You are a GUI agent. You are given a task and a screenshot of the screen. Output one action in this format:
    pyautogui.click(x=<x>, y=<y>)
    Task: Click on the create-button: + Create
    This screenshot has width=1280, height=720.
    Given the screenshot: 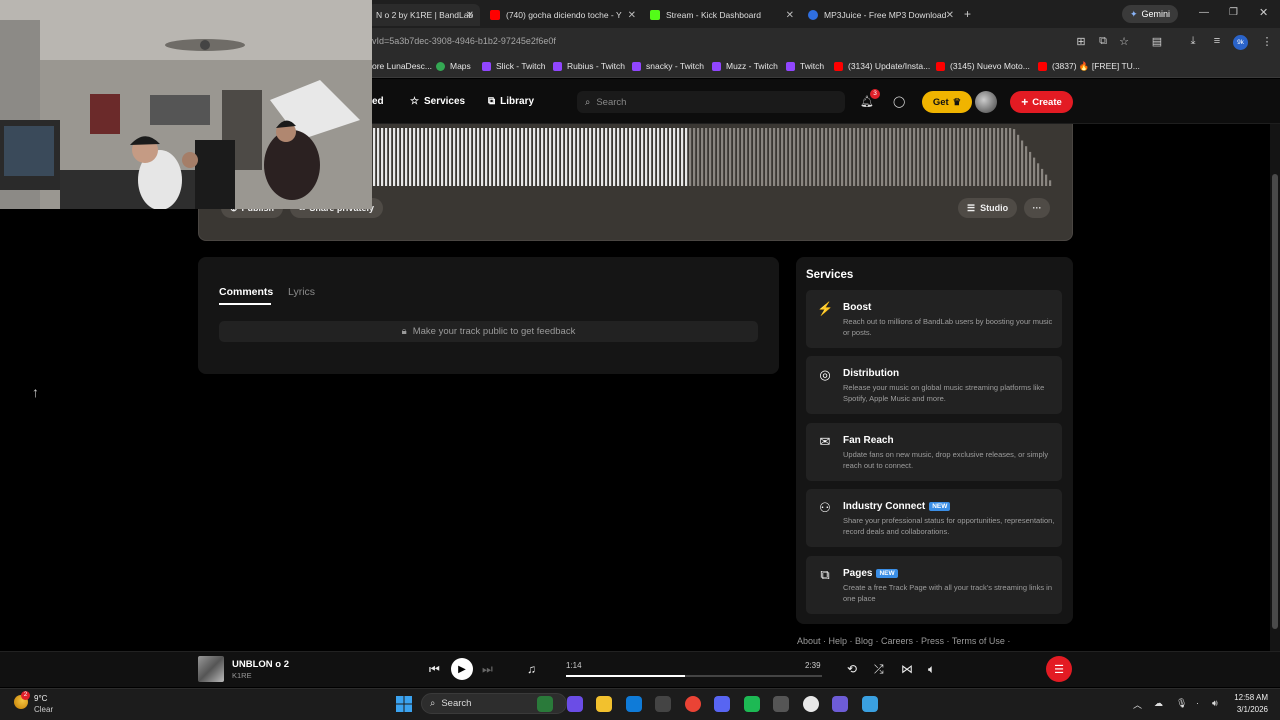 What is the action you would take?
    pyautogui.click(x=1041, y=102)
    